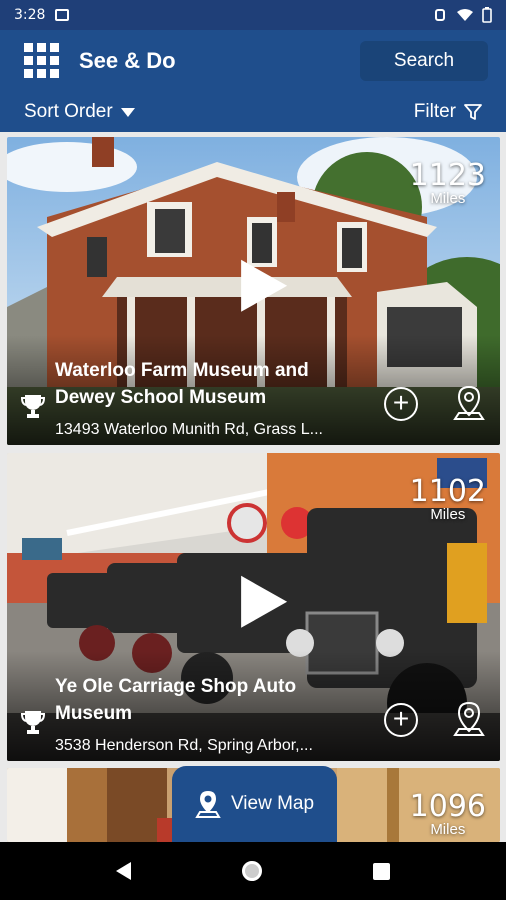 This screenshot has height=900, width=506. I want to click on app-bar: See & Do Search, so click(253, 61).